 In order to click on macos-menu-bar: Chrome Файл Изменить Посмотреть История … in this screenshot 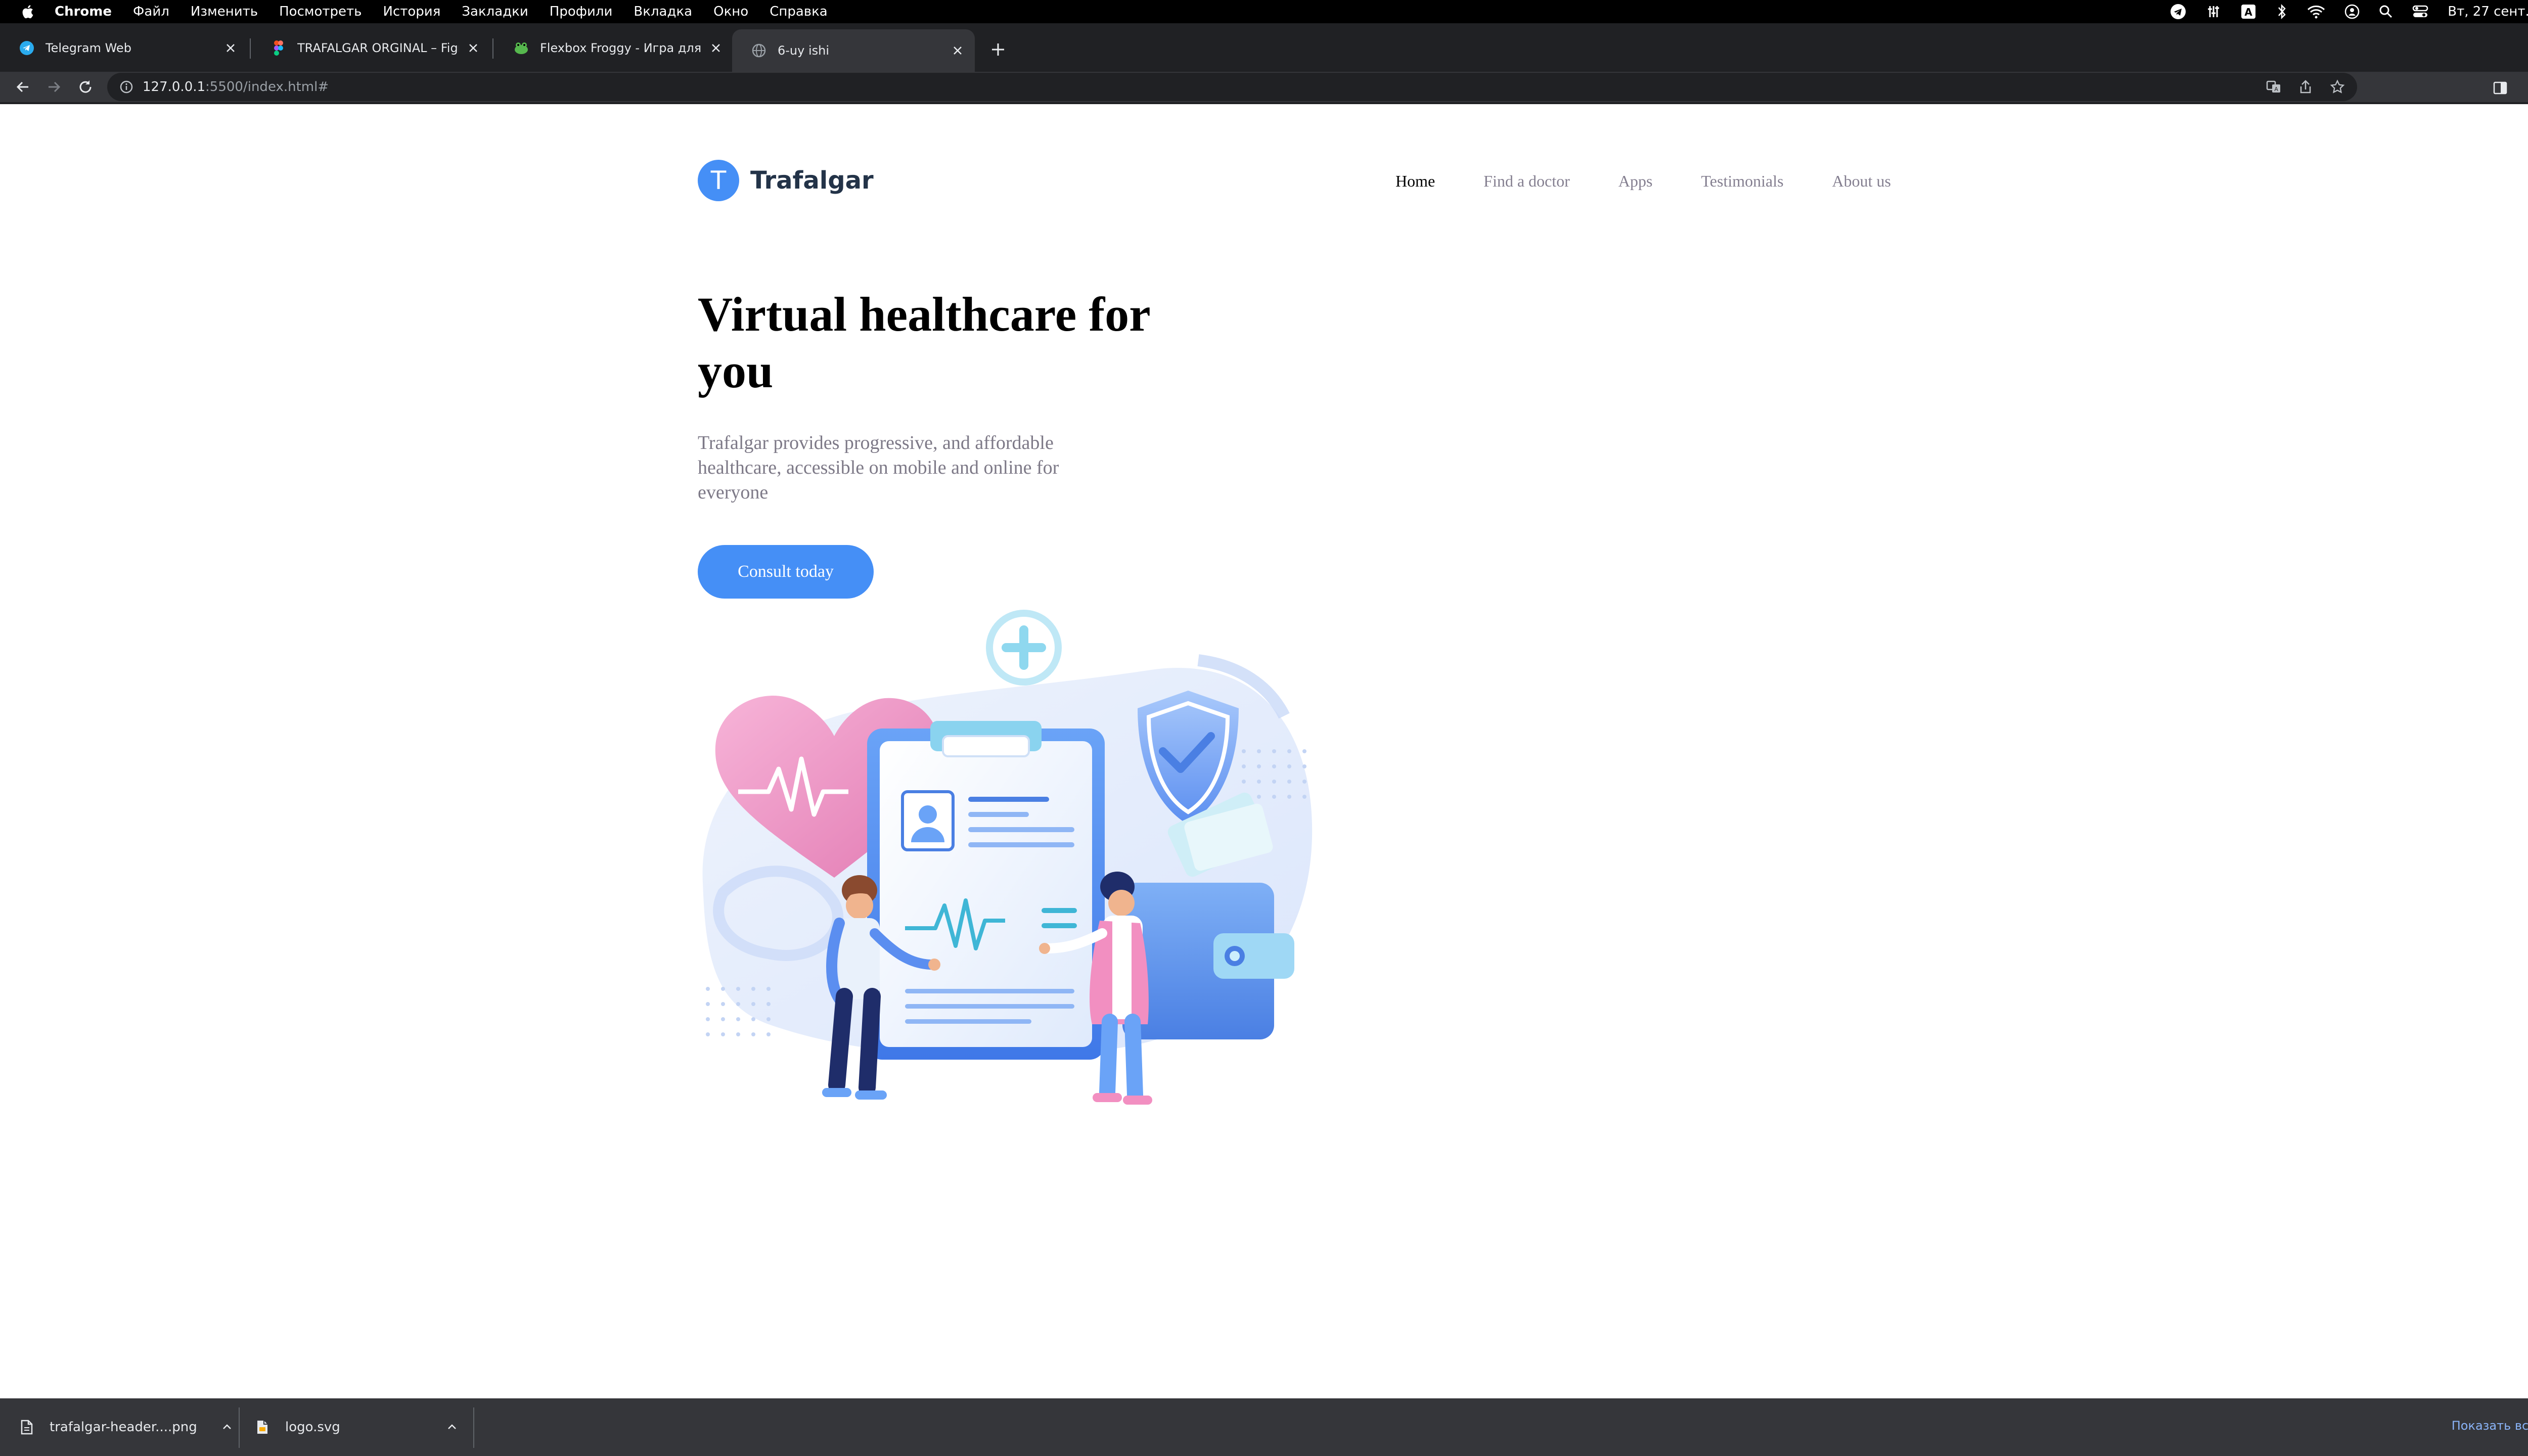, I will do `click(1264, 11)`.